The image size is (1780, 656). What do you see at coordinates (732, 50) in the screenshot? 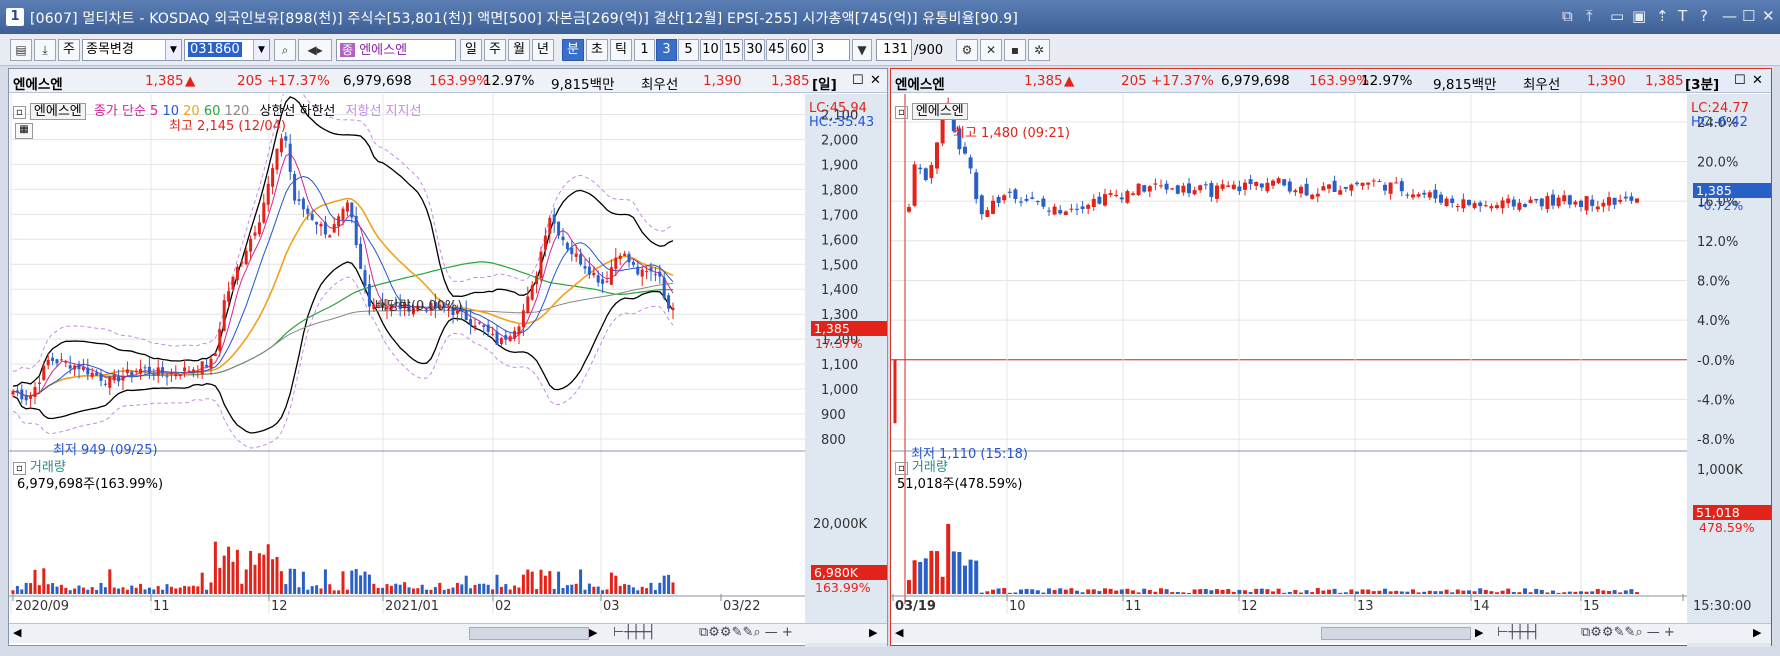
I see `interval-button-15: 15` at bounding box center [732, 50].